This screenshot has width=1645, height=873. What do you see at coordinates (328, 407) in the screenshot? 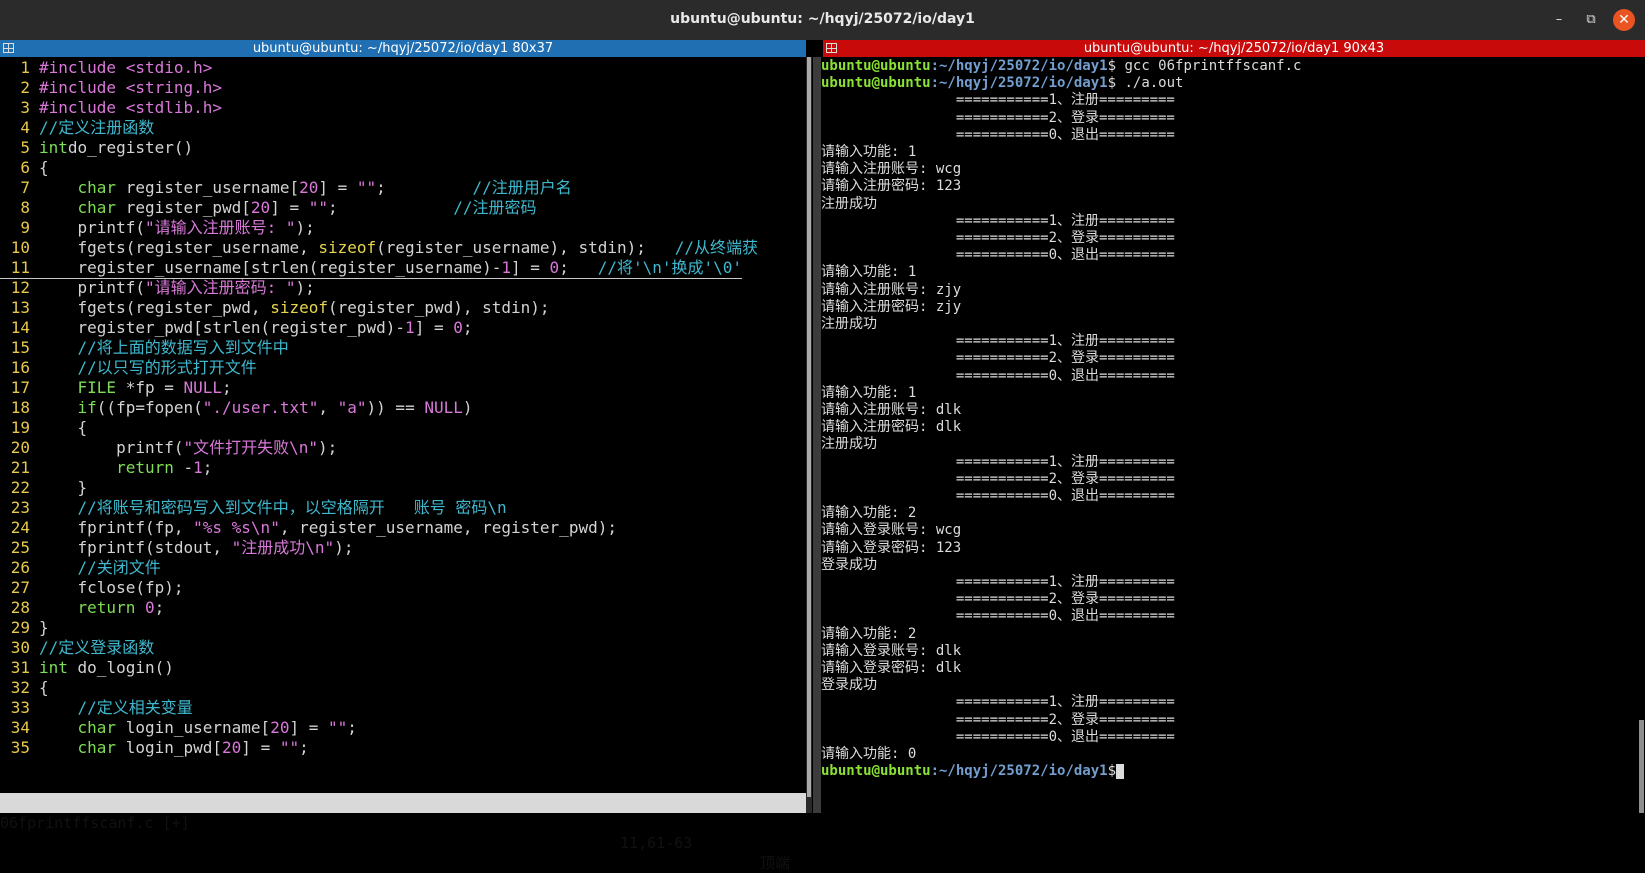
I see `code-token: ,` at bounding box center [328, 407].